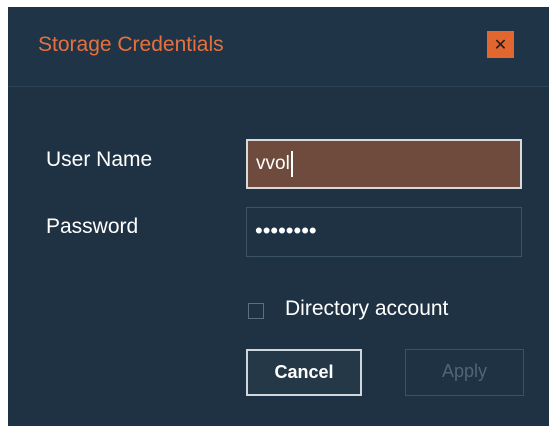 This screenshot has height=426, width=555. I want to click on password-label: Password, so click(92, 226).